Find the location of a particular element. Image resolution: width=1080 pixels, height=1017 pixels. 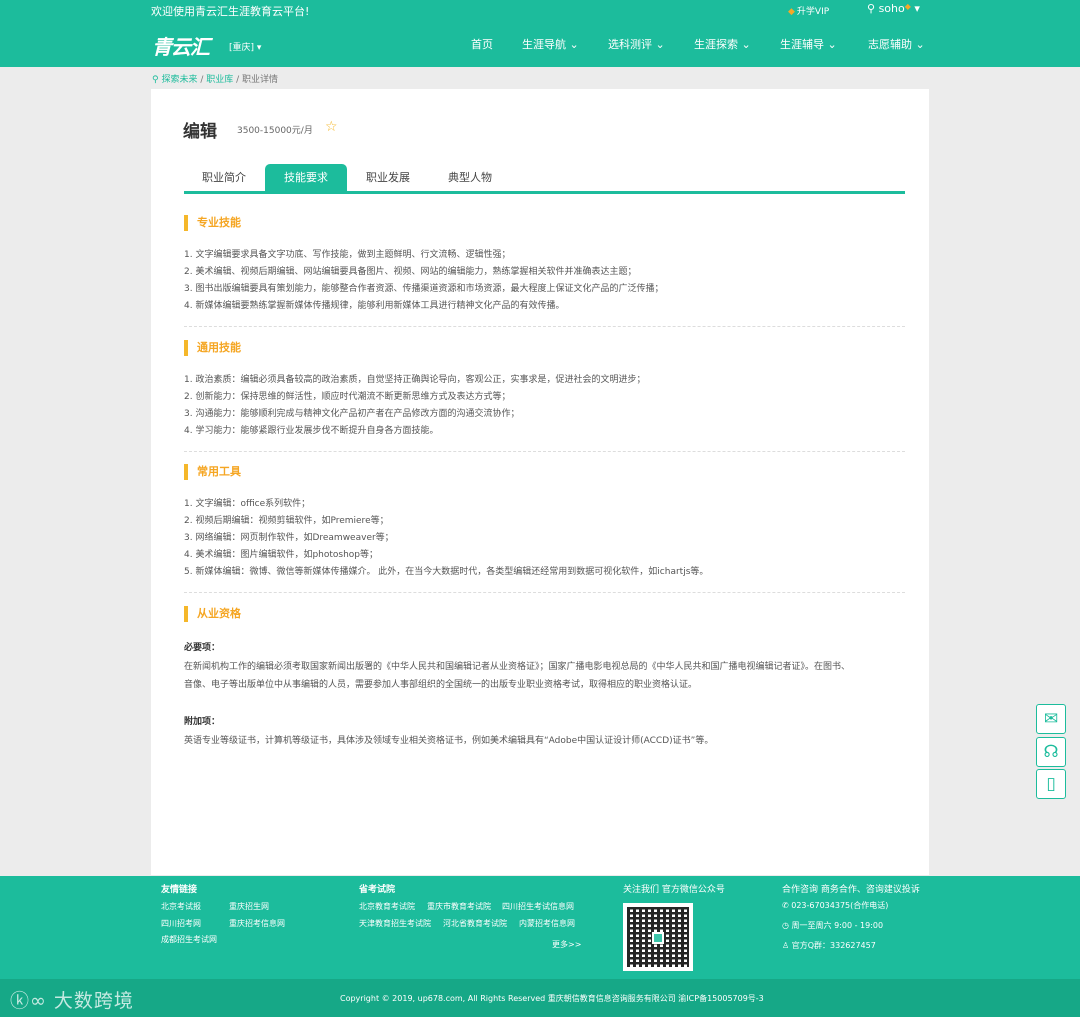

more-link: 更多>> is located at coordinates (566, 944).